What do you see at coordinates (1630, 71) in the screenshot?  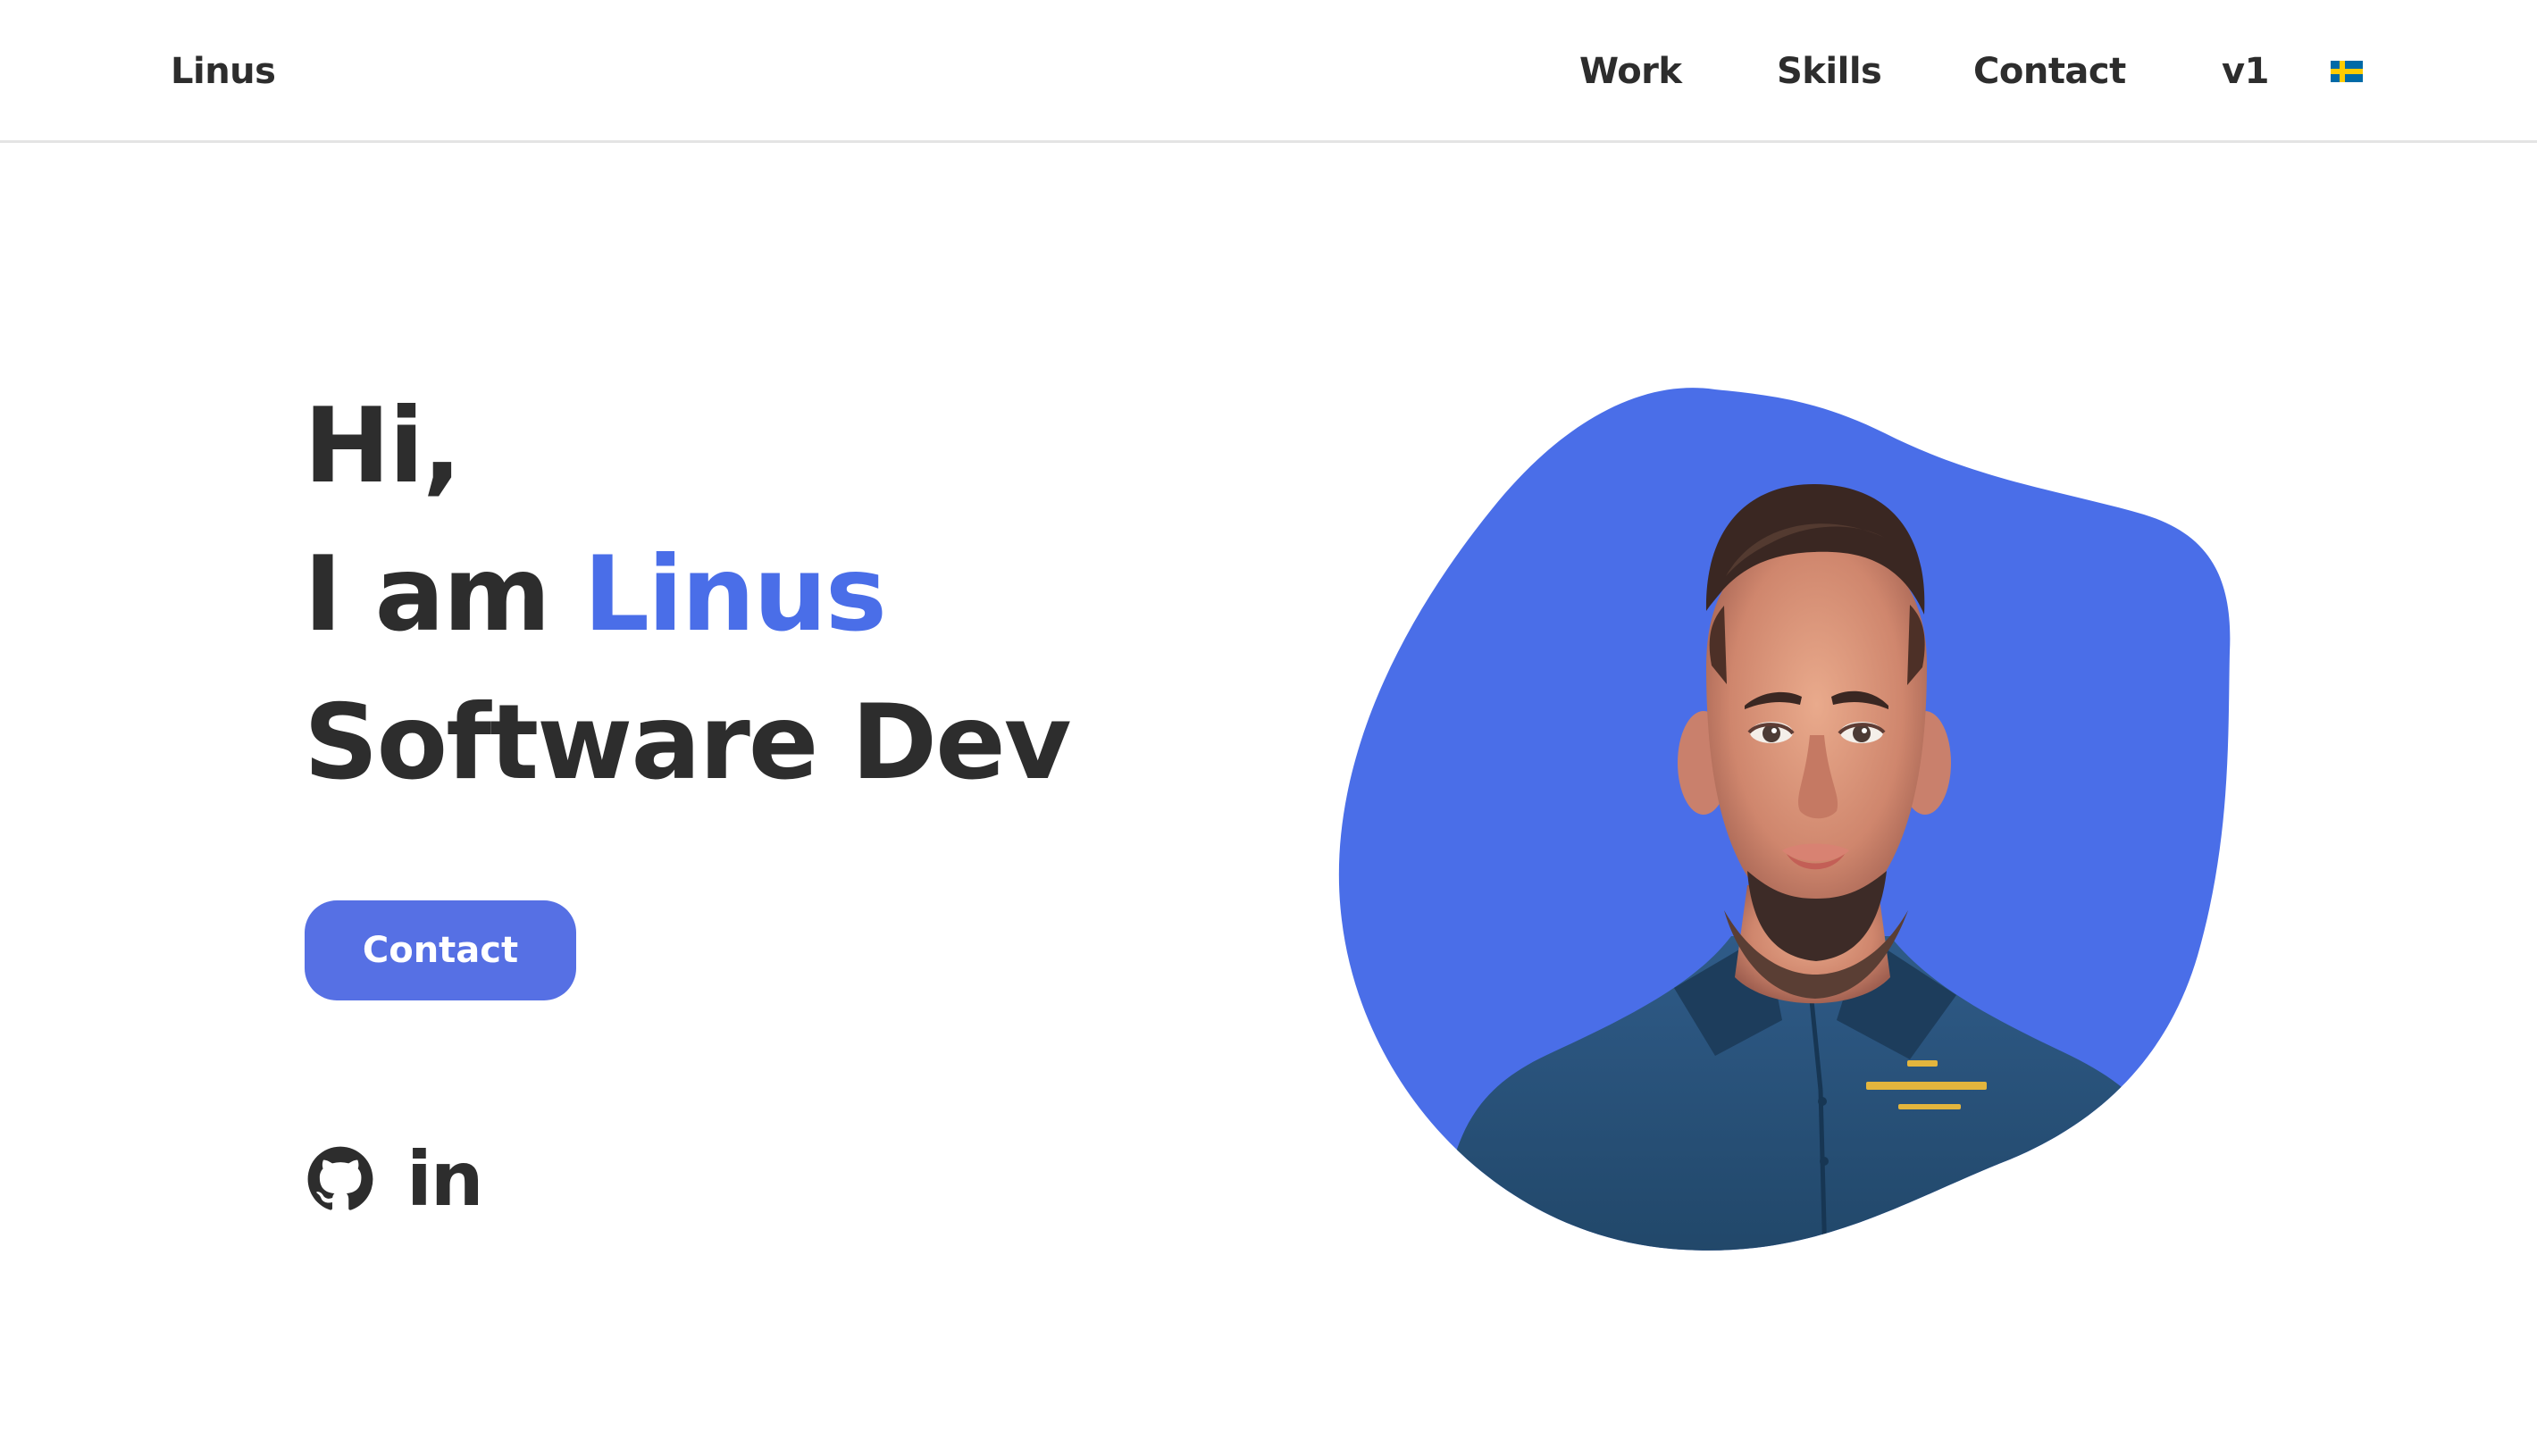 I see `nav-work-link: Work` at bounding box center [1630, 71].